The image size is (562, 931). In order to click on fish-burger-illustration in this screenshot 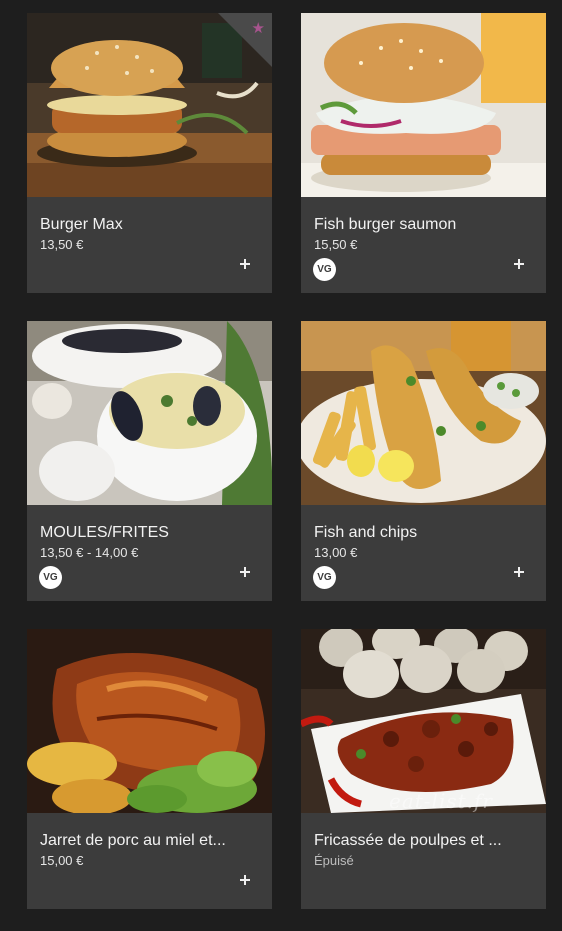, I will do `click(423, 105)`.